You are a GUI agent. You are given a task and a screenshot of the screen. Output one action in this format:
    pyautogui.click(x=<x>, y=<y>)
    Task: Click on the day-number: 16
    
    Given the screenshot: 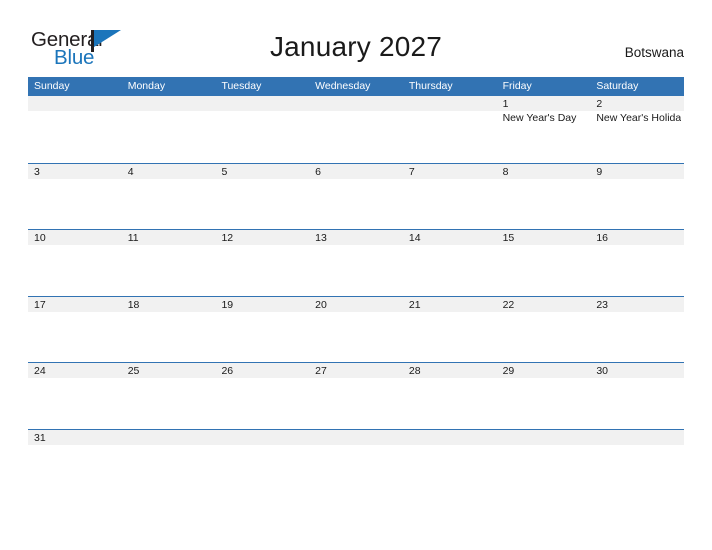 What is the action you would take?
    pyautogui.click(x=602, y=238)
    